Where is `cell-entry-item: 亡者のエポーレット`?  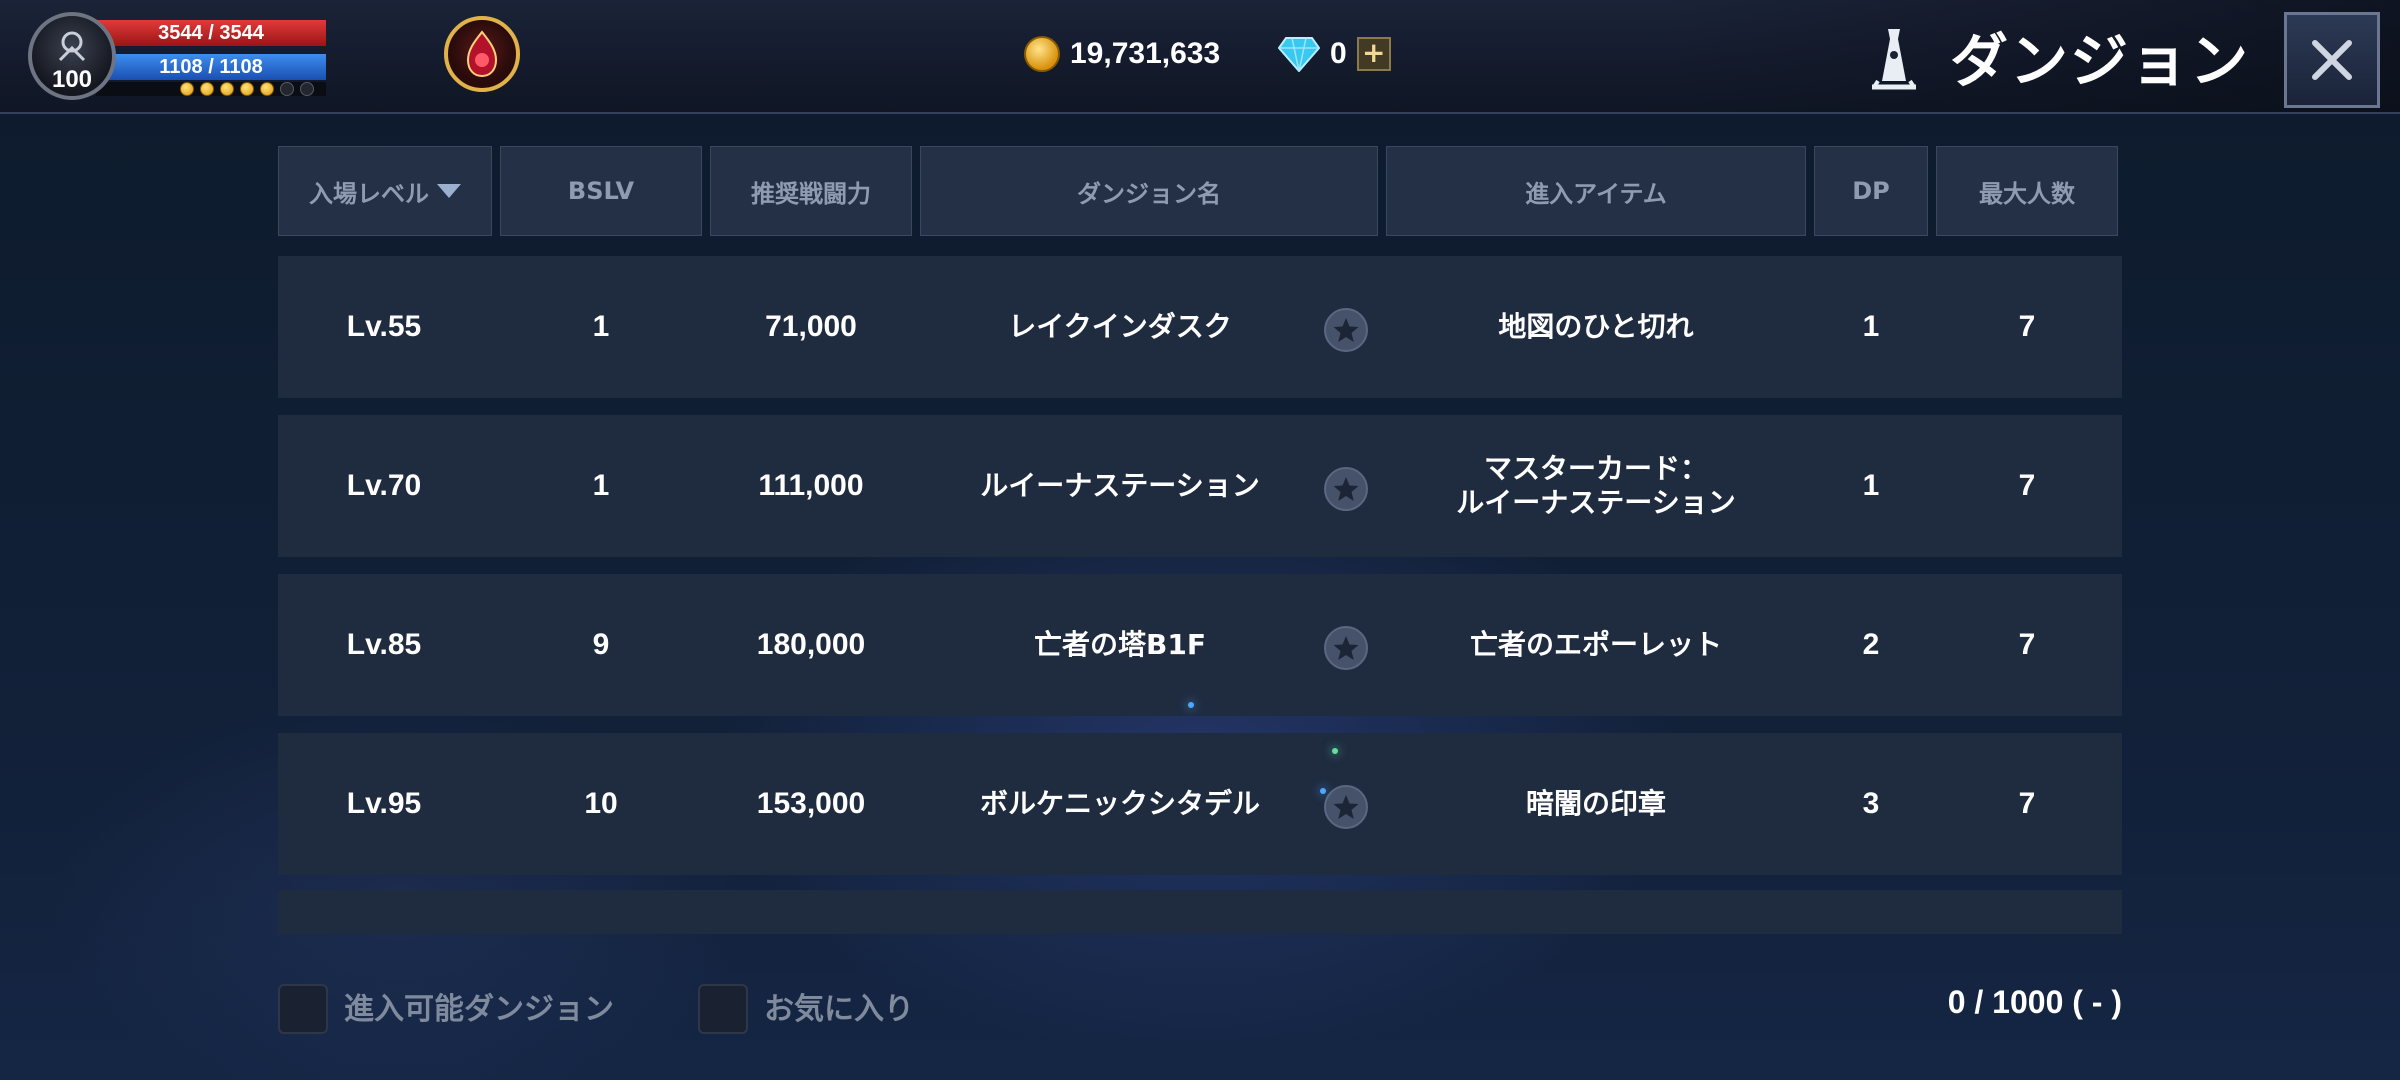 cell-entry-item: 亡者のエポーレット is located at coordinates (1595, 644).